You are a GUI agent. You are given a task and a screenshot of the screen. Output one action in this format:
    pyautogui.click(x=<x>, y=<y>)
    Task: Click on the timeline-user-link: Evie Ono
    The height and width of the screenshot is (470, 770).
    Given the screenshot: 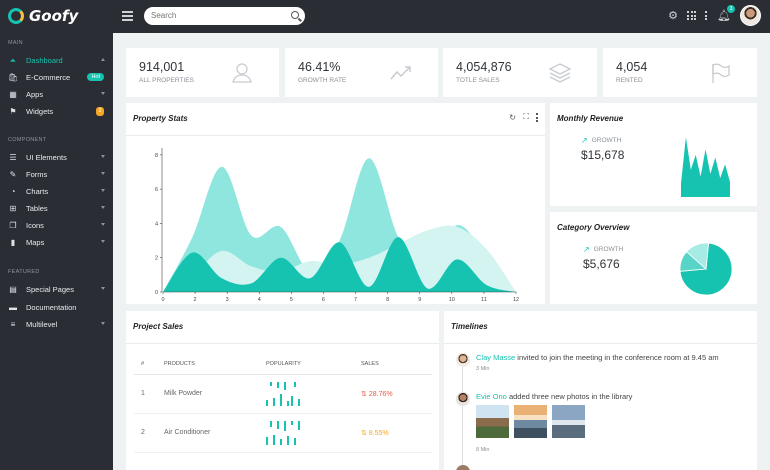 What is the action you would take?
    pyautogui.click(x=491, y=396)
    